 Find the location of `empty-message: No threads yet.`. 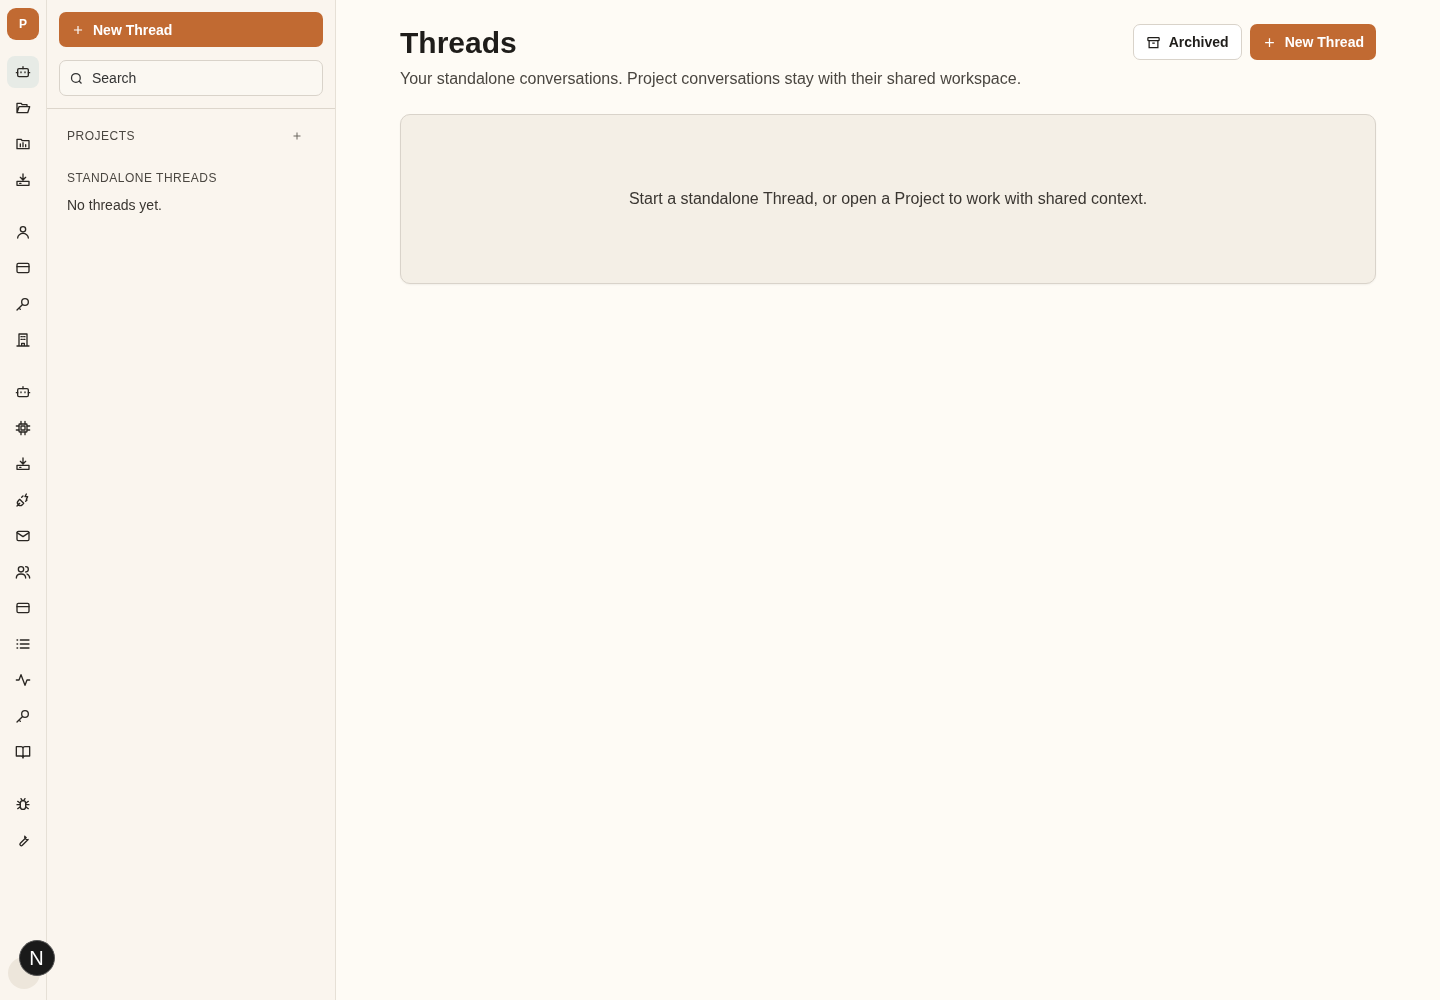

empty-message: No threads yet. is located at coordinates (115, 205).